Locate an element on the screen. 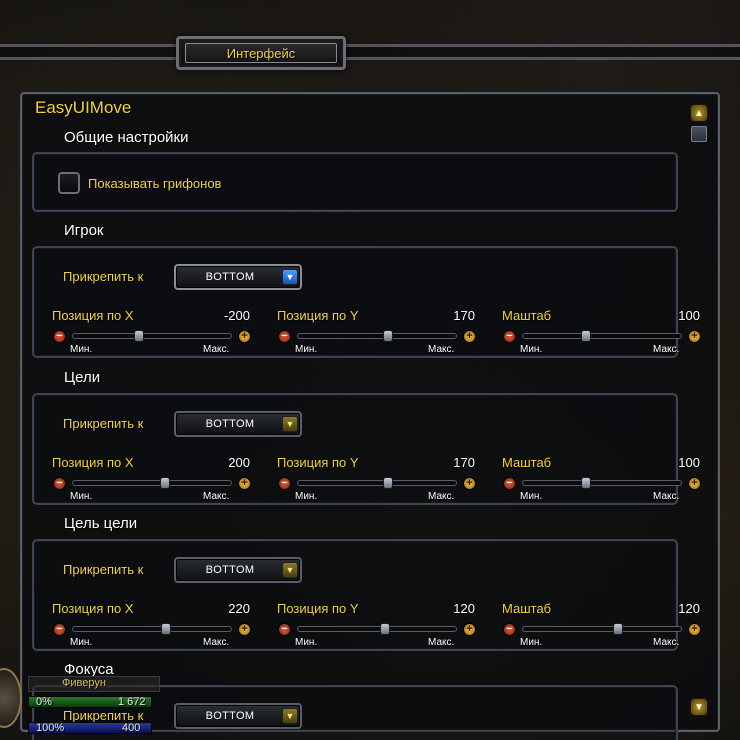 This screenshot has width=740, height=740. target-scale-plus-icon: + is located at coordinates (694, 483).